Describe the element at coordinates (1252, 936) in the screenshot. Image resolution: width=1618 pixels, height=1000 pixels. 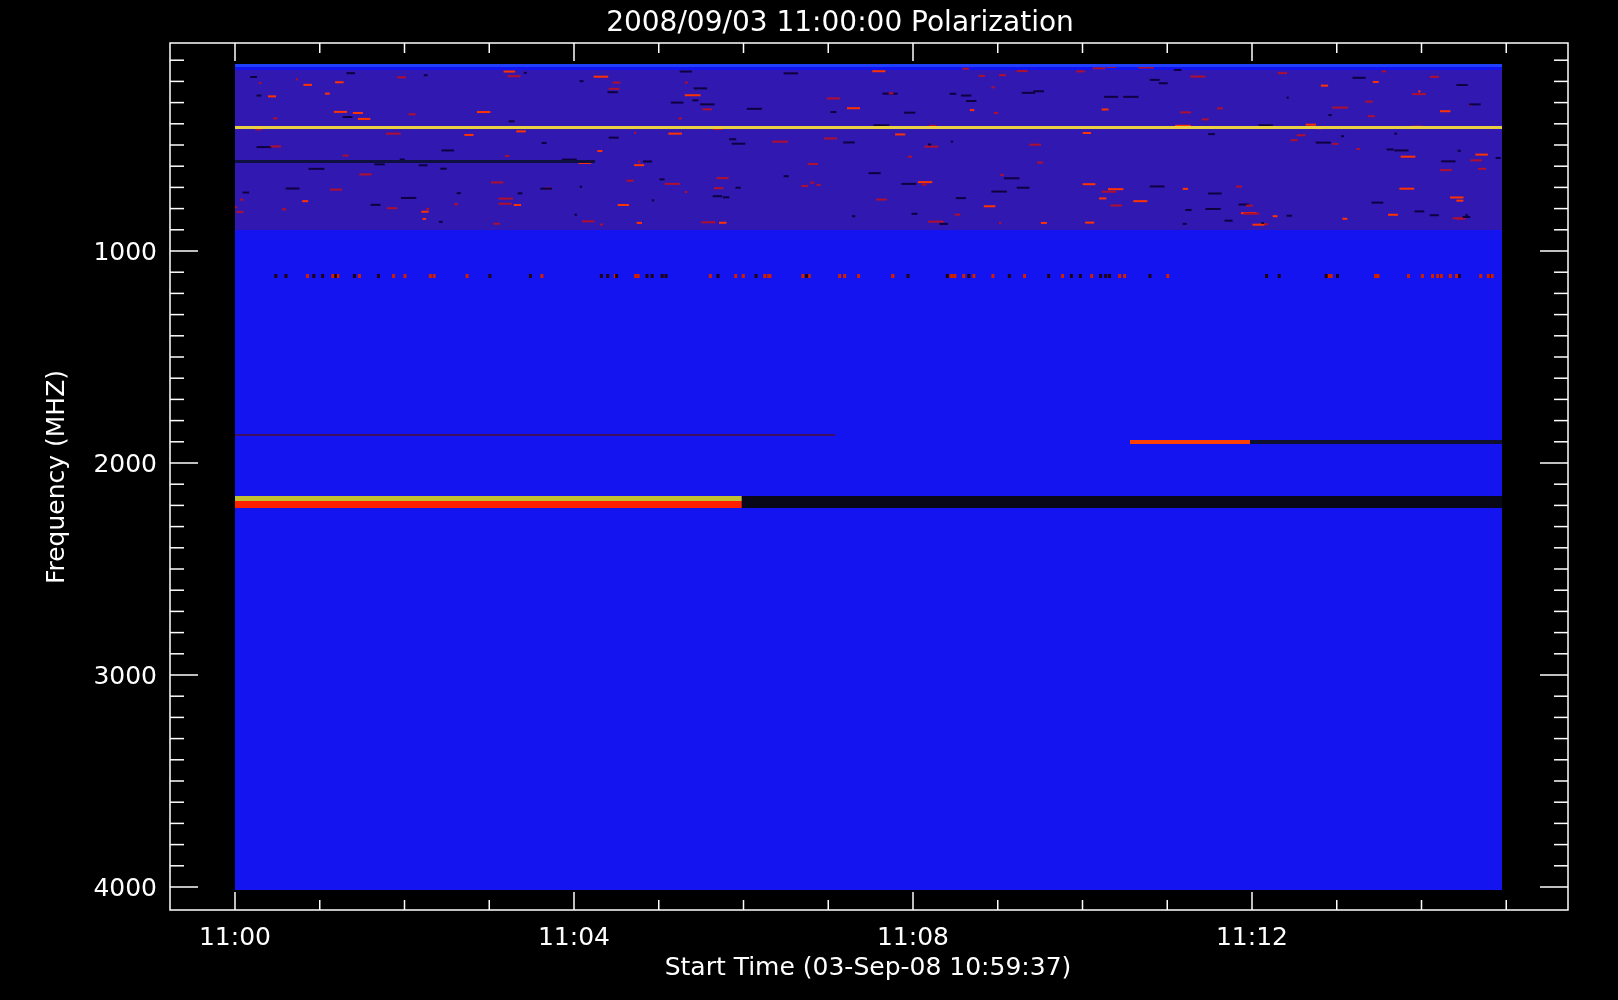
I see `tick-label: 11:12` at that location.